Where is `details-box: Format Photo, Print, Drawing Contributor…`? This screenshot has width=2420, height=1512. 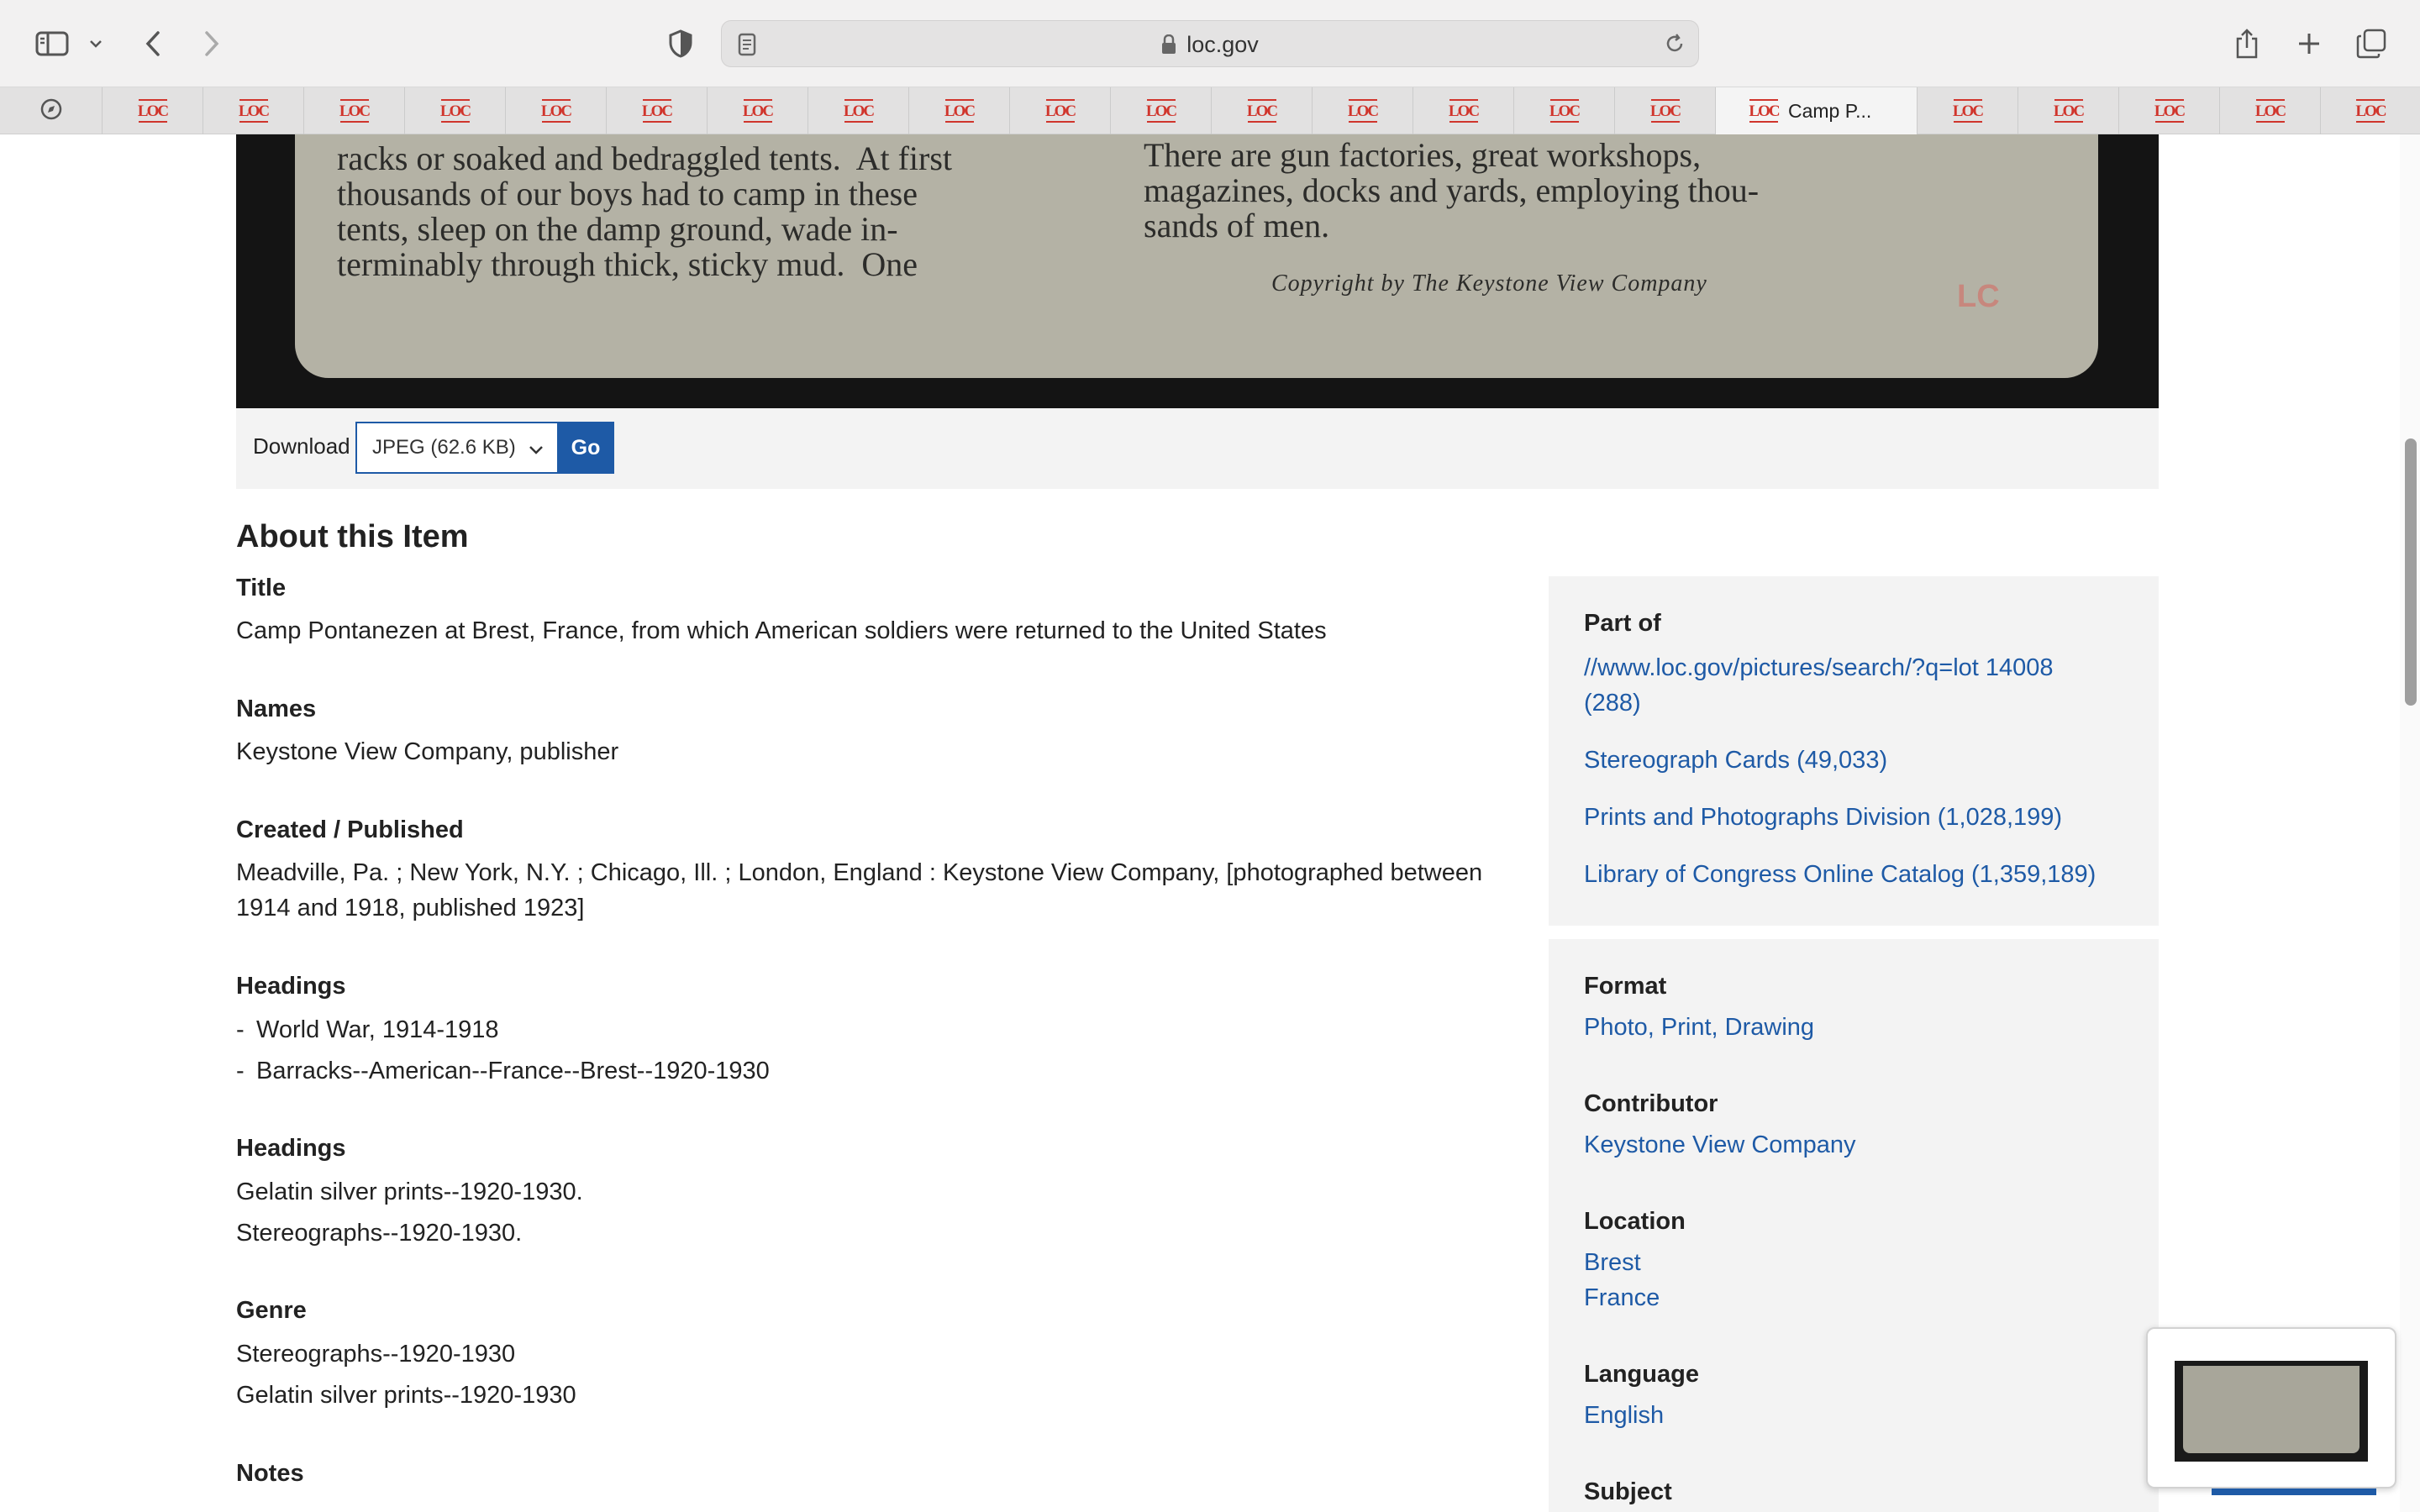
details-box: Format Photo, Print, Drawing Contributor… is located at coordinates (1854, 1225).